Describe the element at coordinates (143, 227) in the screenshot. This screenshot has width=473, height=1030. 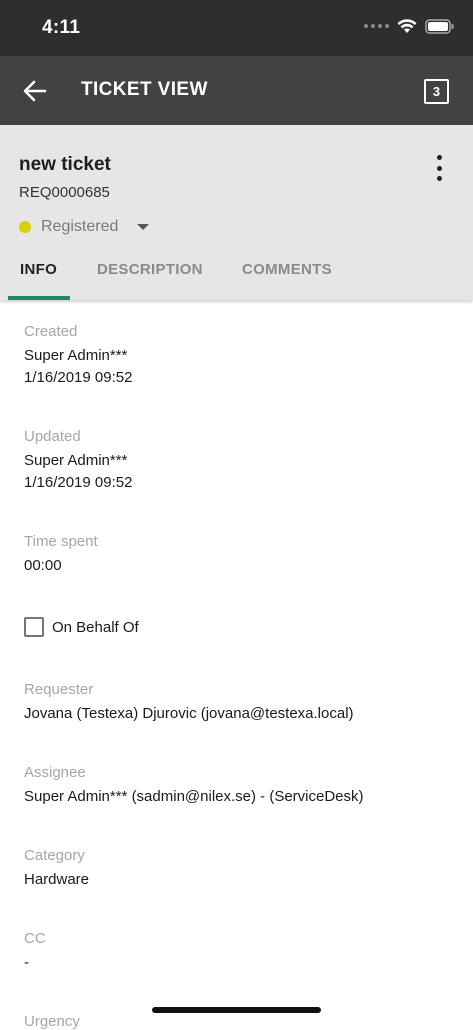
I see `caret-down-icon` at that location.